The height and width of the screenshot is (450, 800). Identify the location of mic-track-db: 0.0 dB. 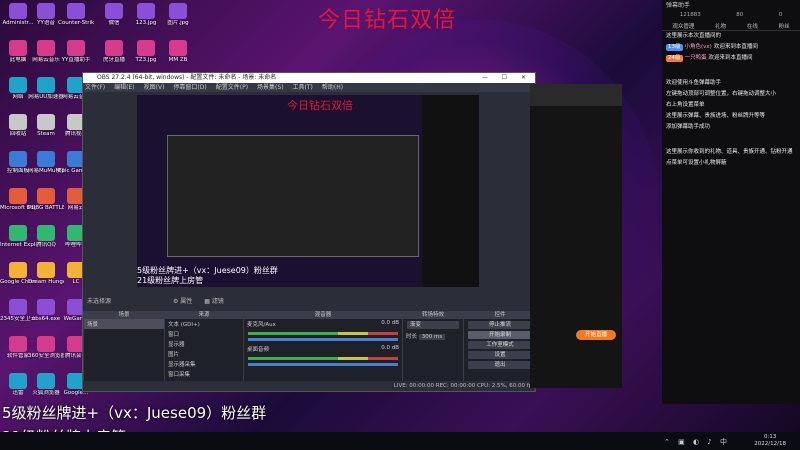
(390, 323).